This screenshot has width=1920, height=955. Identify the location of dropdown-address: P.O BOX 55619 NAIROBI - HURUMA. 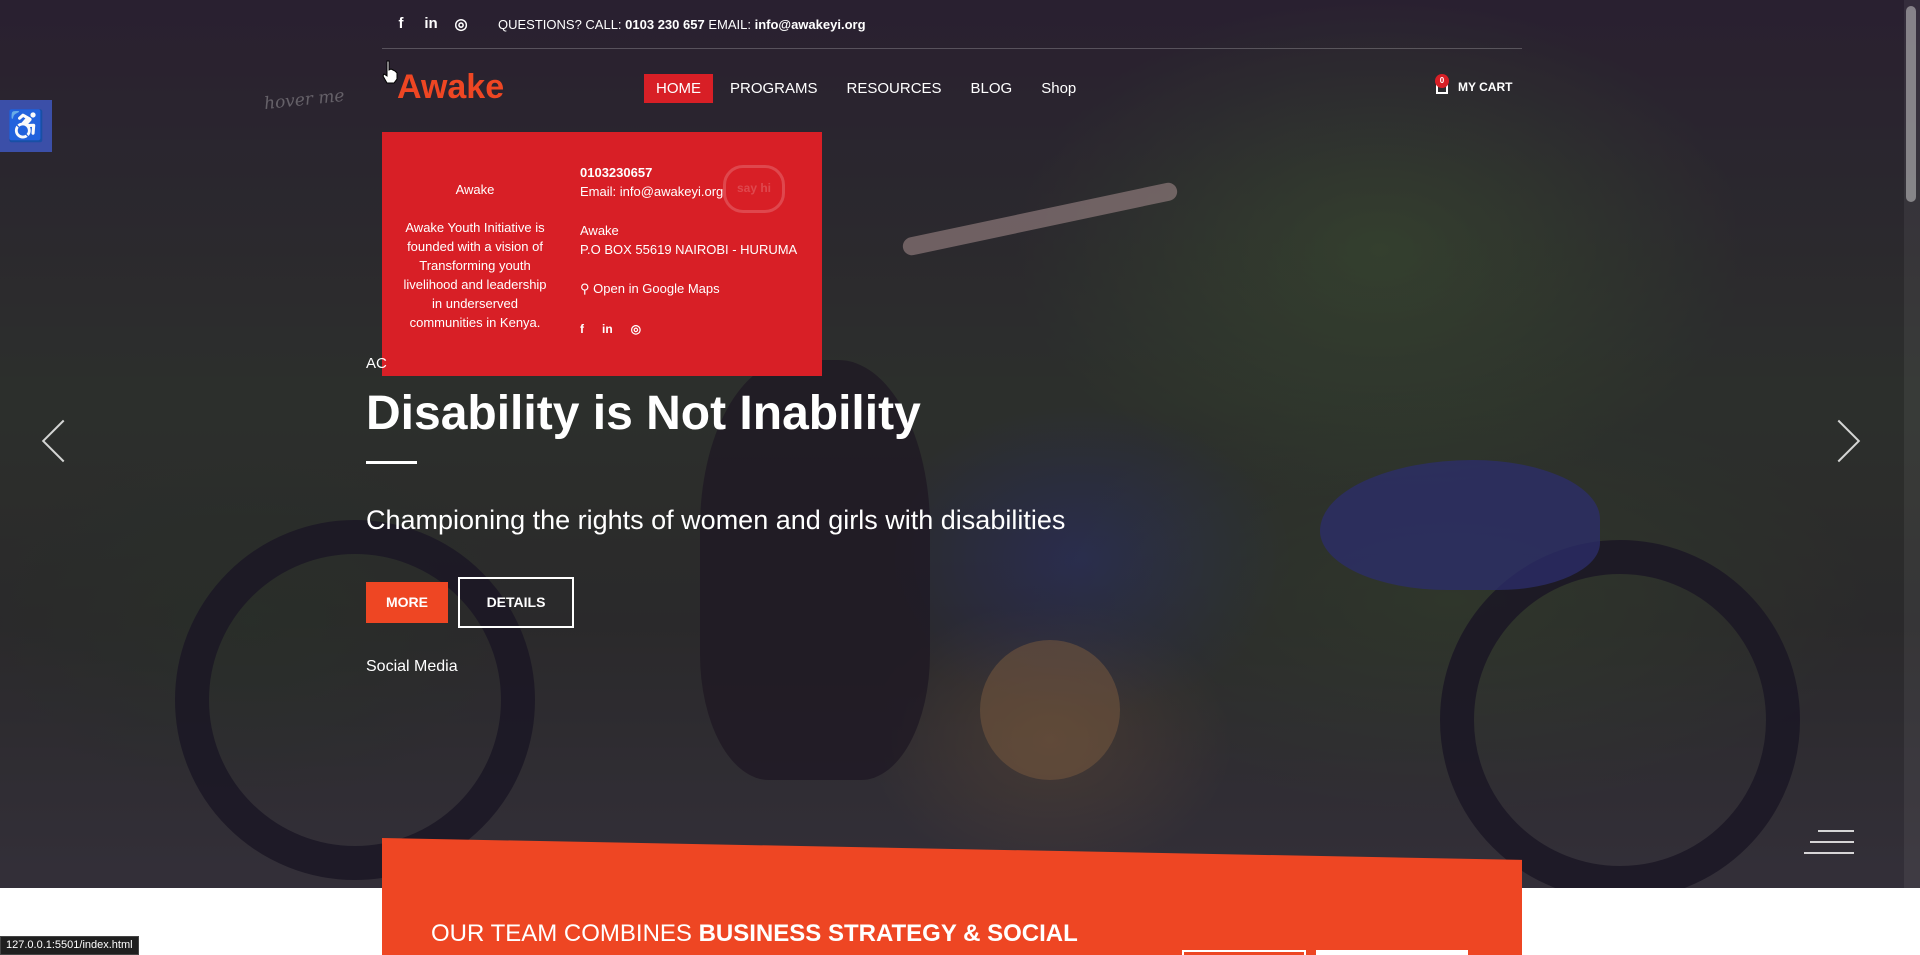
(689, 249).